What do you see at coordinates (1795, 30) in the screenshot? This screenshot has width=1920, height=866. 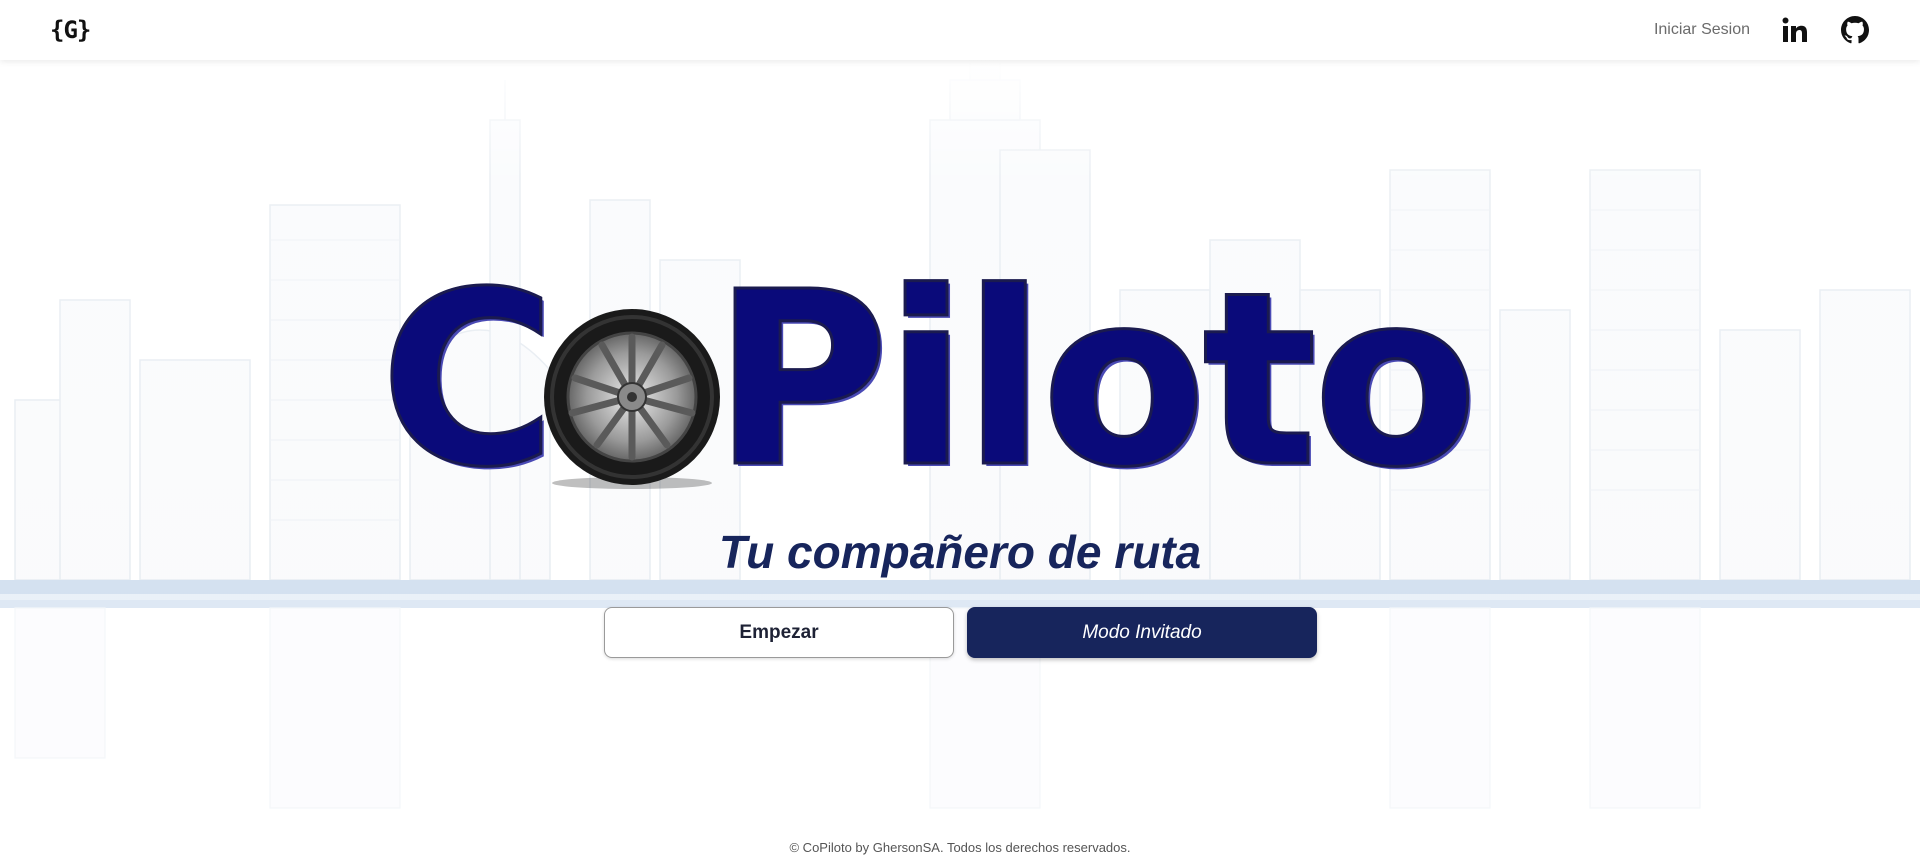 I see `linkedin-icon` at bounding box center [1795, 30].